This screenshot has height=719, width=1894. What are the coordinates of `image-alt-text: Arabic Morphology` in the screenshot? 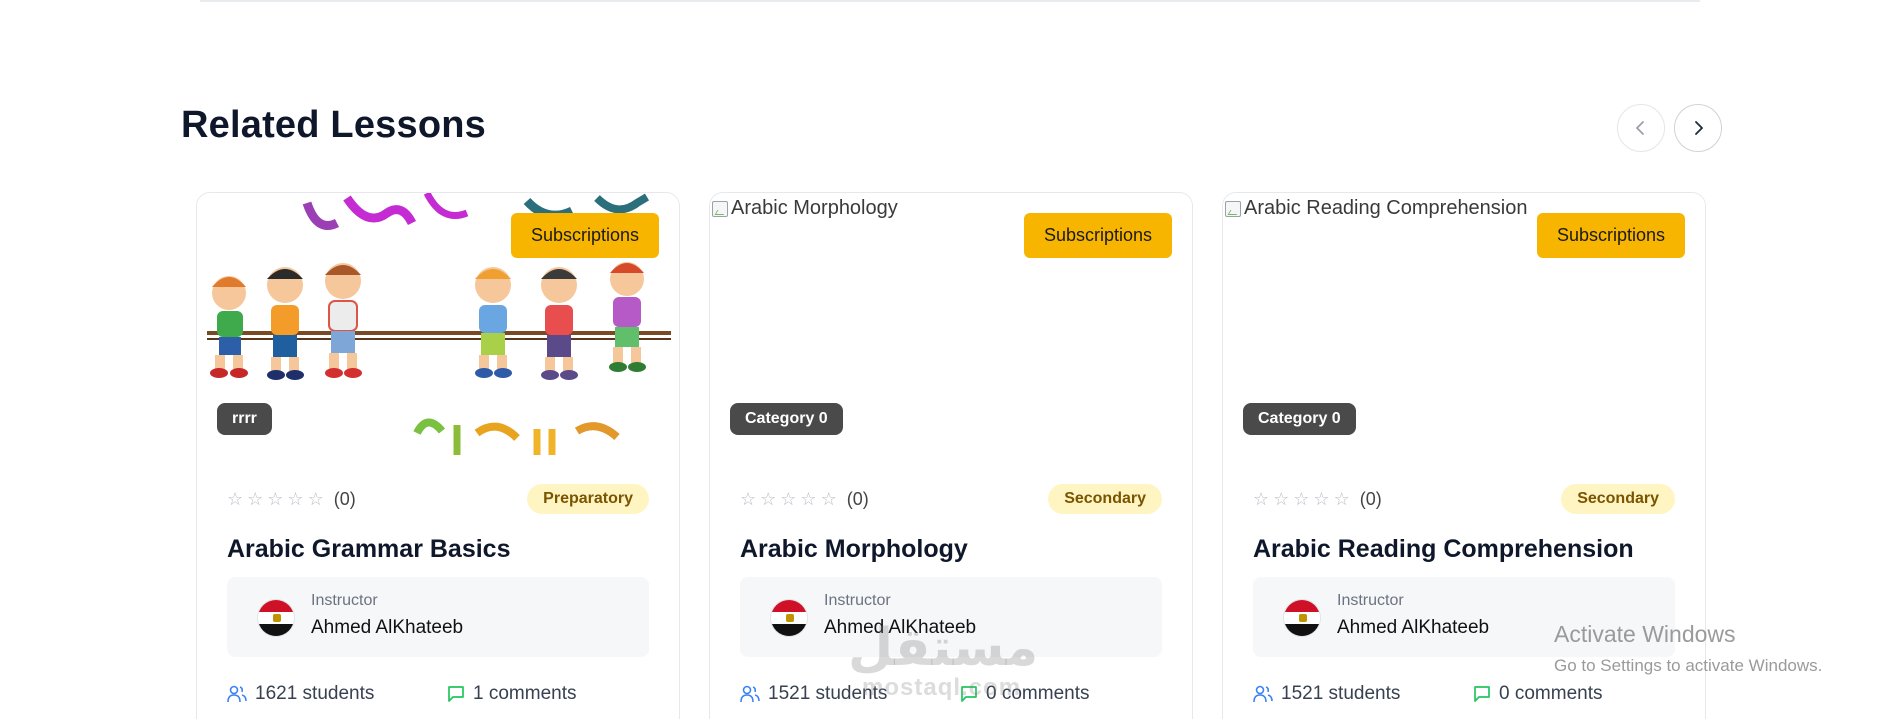 It's located at (814, 208).